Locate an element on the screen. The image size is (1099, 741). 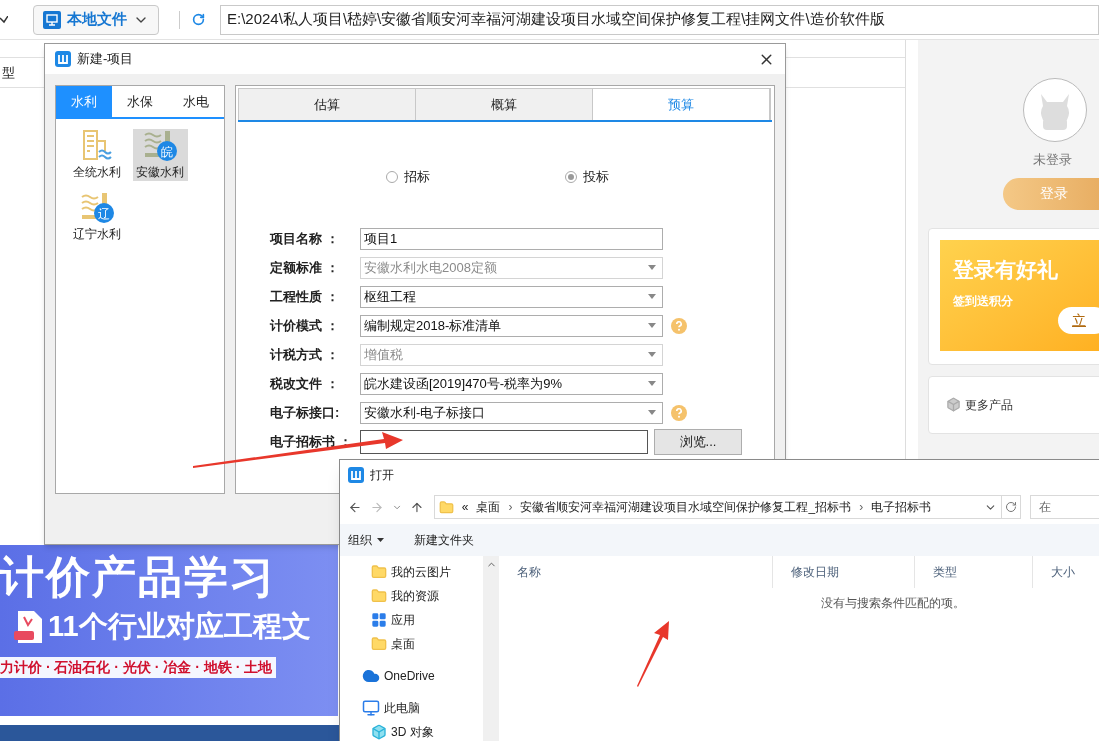
promo-subtitle: 签到送积分 is located at coordinates (983, 301).